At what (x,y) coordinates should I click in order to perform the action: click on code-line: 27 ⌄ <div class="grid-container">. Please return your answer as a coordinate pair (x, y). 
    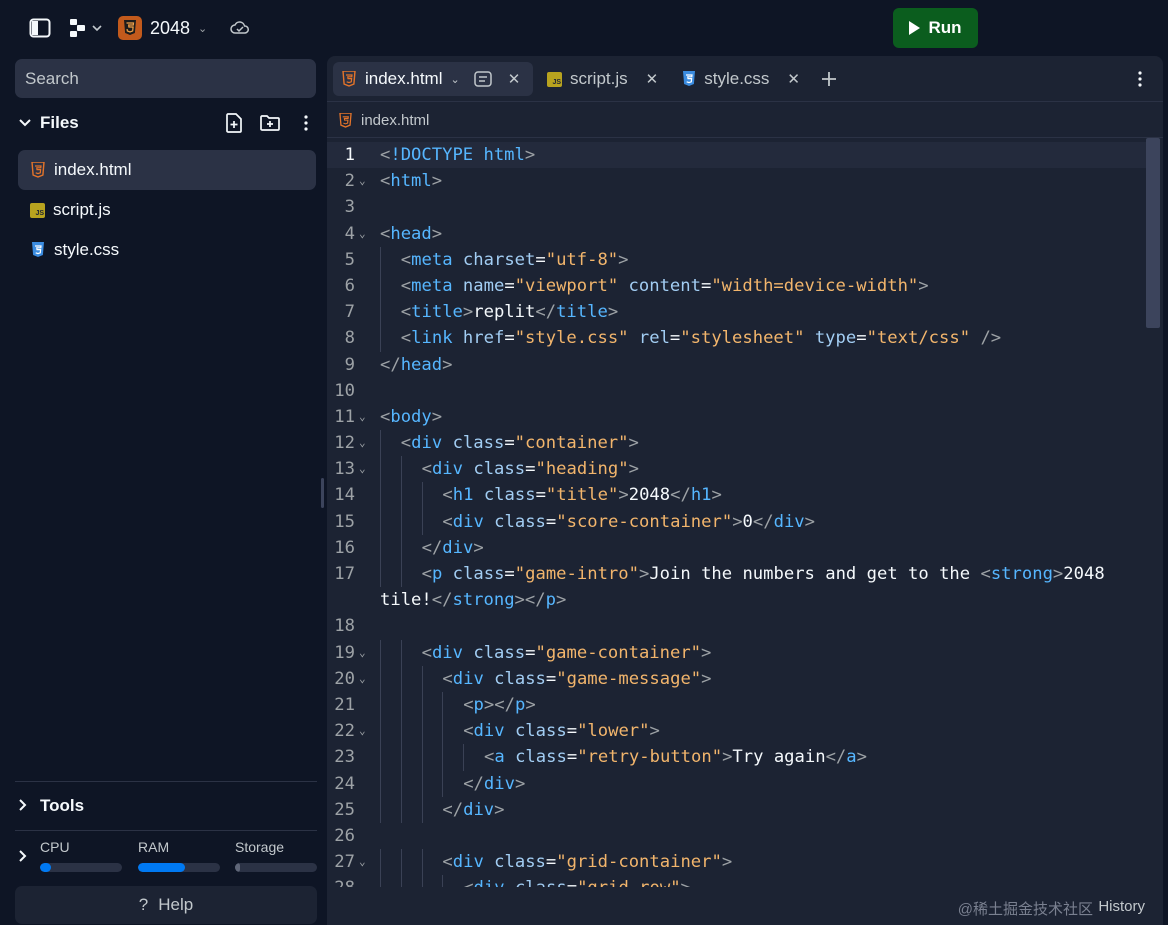
    Looking at the image, I should click on (737, 862).